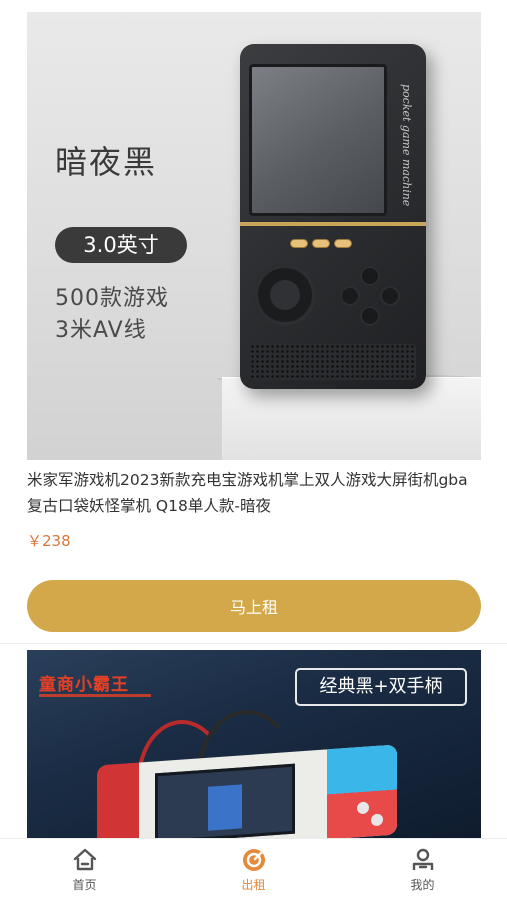 Image resolution: width=507 pixels, height=900 pixels. I want to click on tab-label: 我的, so click(422, 884).